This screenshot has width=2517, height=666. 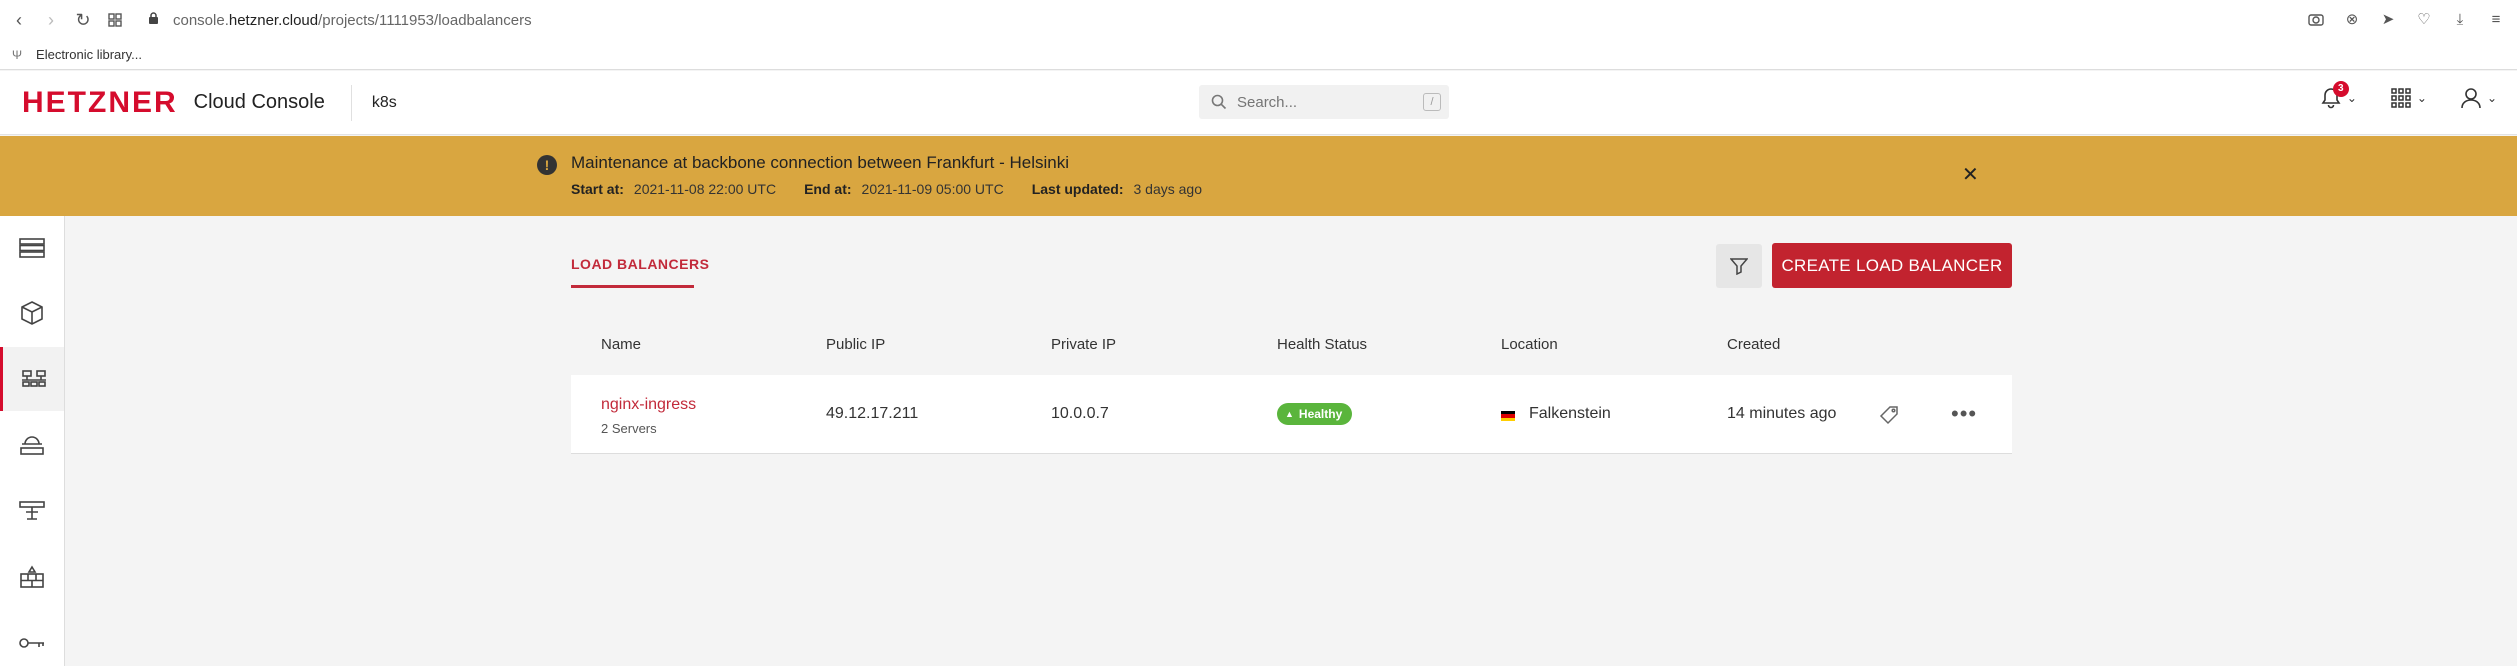 I want to click on brand-title: Cloud Console, so click(x=259, y=102).